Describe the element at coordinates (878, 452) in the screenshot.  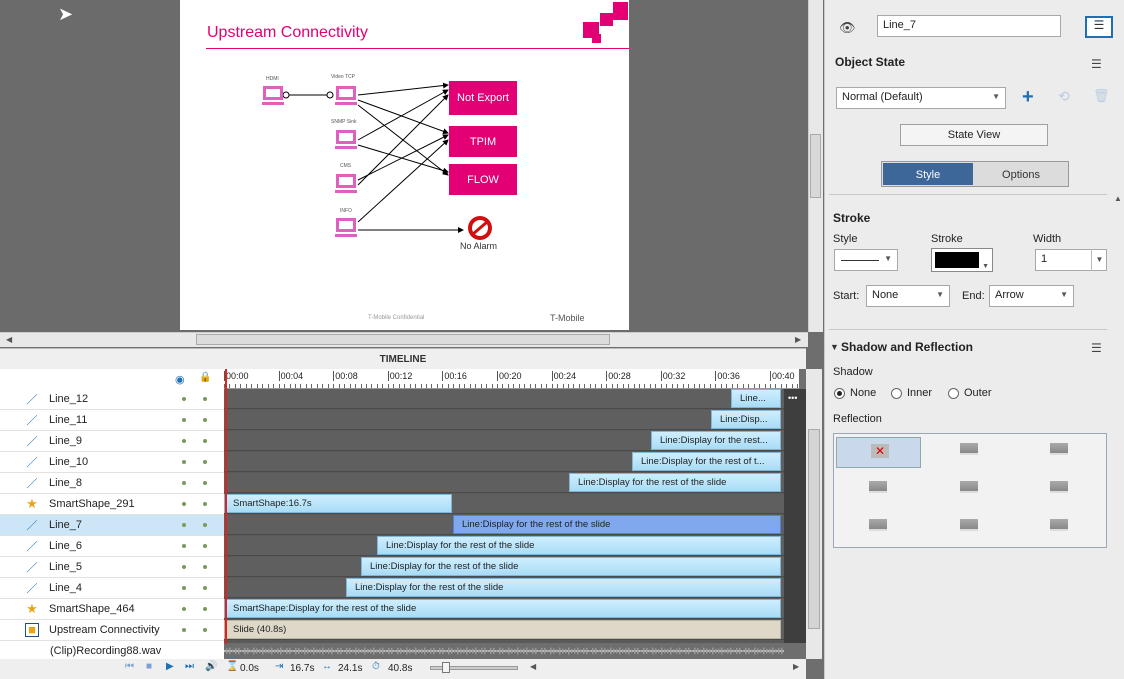
I see `reflection-none-cell: ✕` at that location.